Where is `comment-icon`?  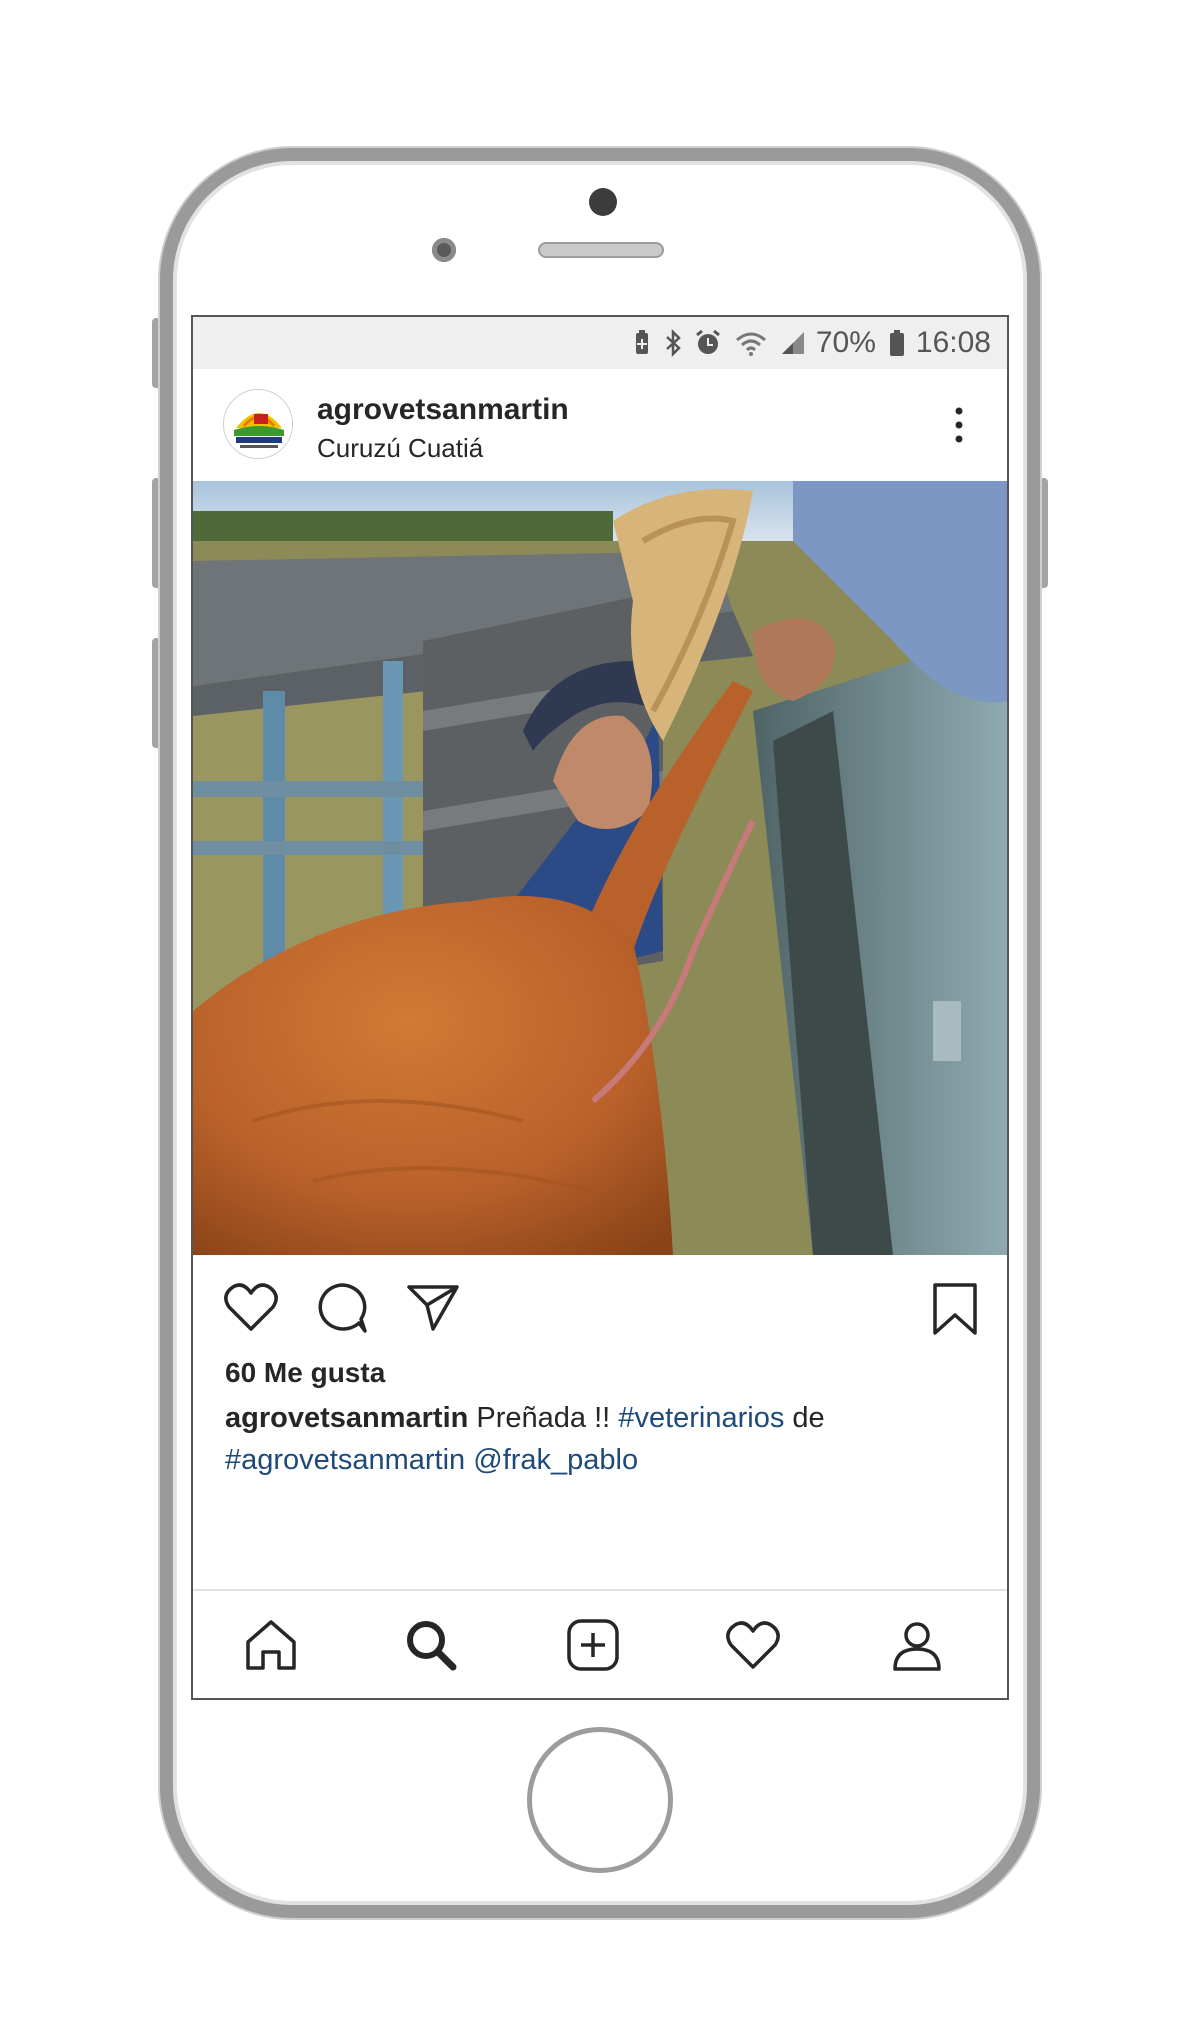 comment-icon is located at coordinates (342, 1308).